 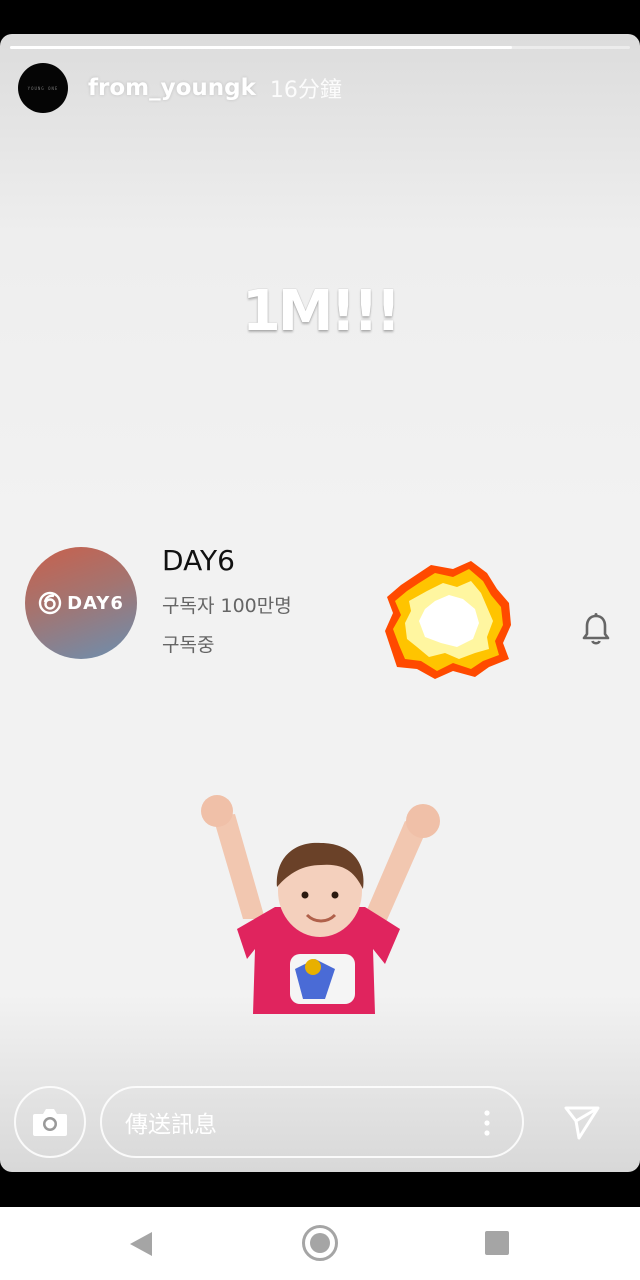 I want to click on avatar: YOUNG ONE, so click(x=43, y=88).